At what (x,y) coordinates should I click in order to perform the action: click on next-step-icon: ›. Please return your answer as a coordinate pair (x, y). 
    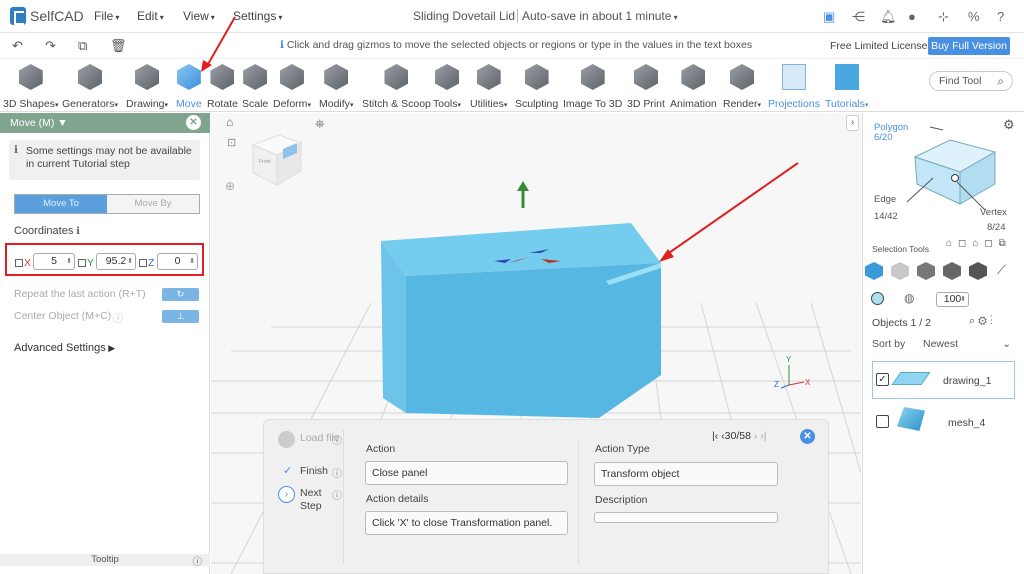
    Looking at the image, I should click on (286, 494).